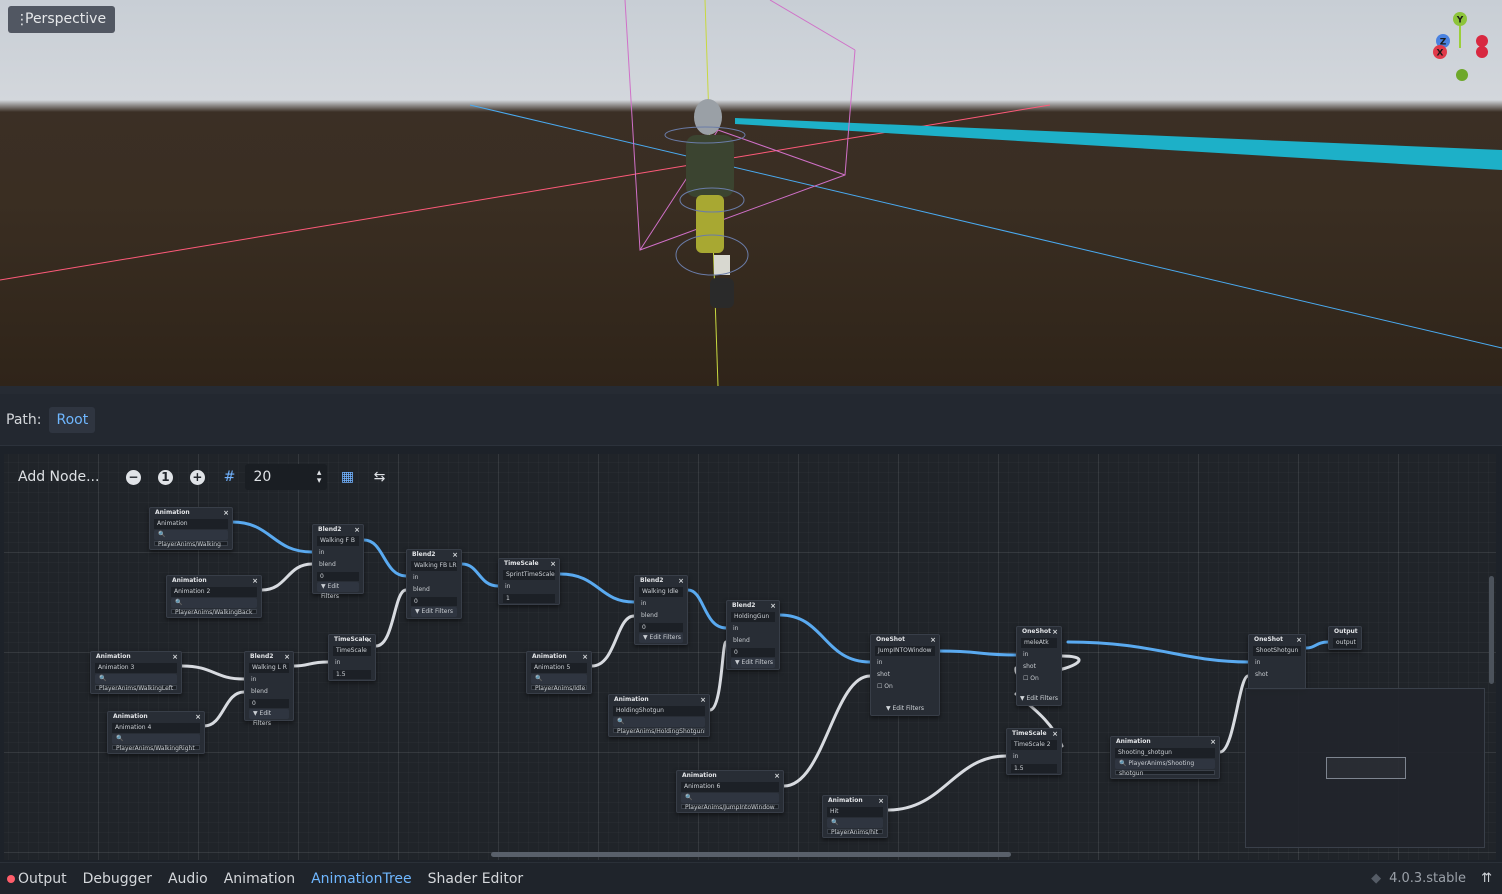 This screenshot has width=1502, height=894. What do you see at coordinates (156, 743) in the screenshot?
I see `animation-select-button: 🔍 PlayerAnims/WalkingRight` at bounding box center [156, 743].